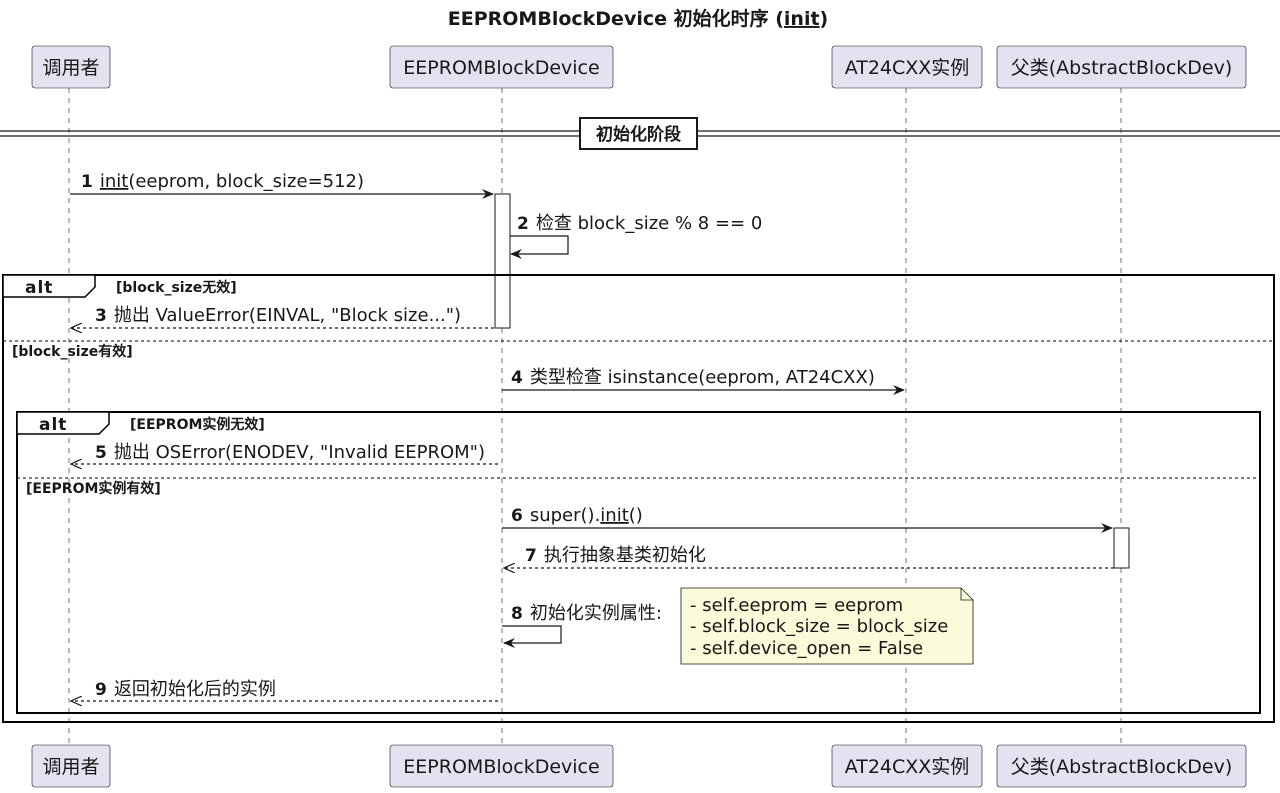 Image resolution: width=1280 pixels, height=793 pixels. I want to click on message-4-label: 4 类型检查 isinstance(eeprom, AT24CXX), so click(693, 377).